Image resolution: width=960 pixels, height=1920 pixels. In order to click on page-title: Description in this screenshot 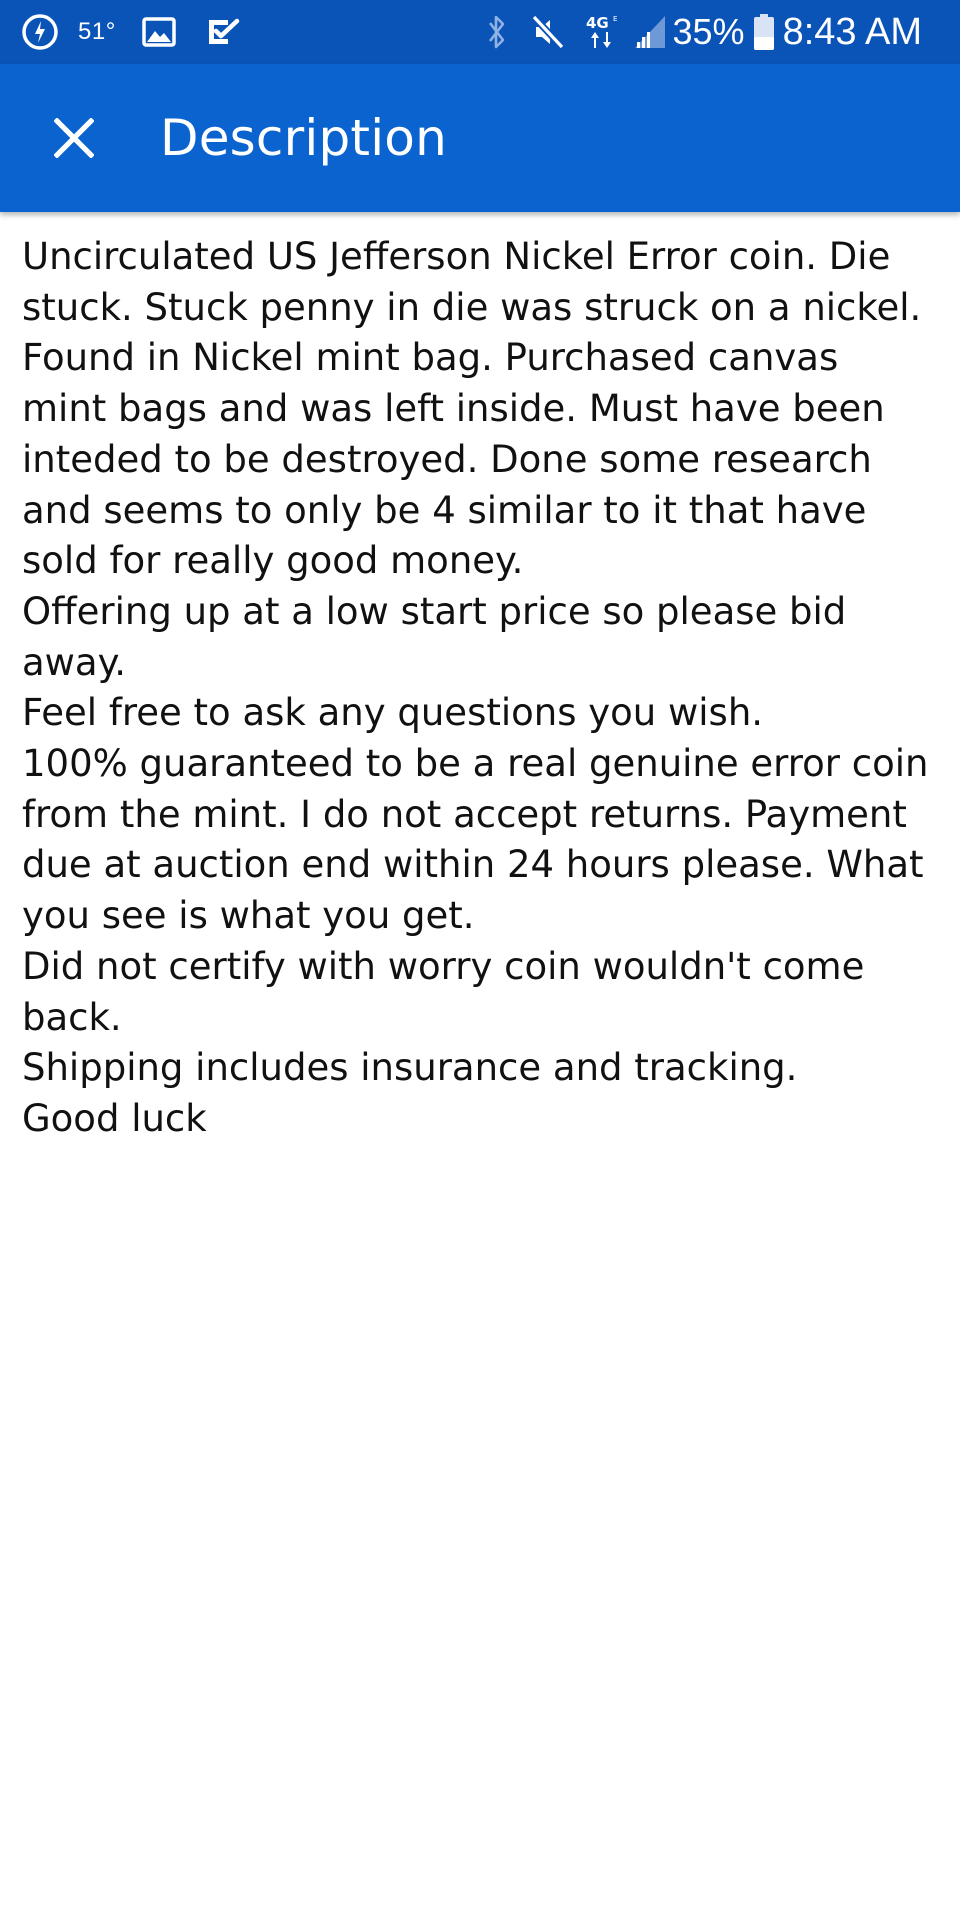, I will do `click(303, 138)`.